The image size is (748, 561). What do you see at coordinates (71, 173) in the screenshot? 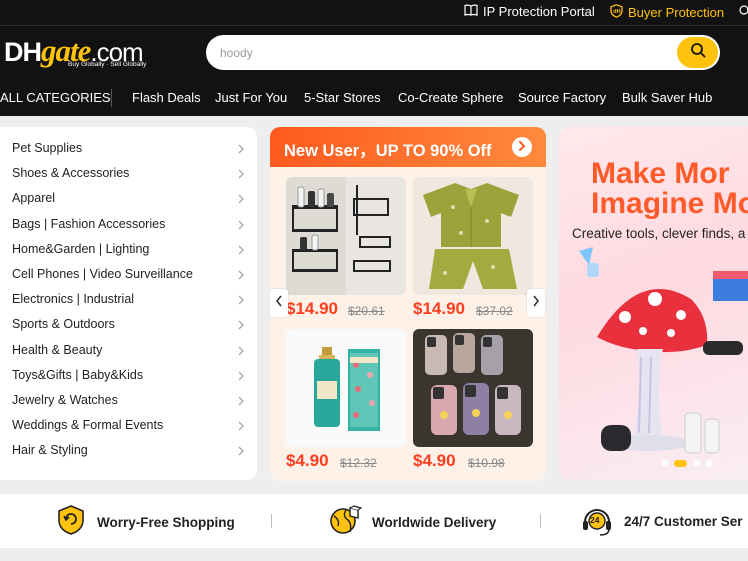
I see `category-label: Shoes & Accessories` at bounding box center [71, 173].